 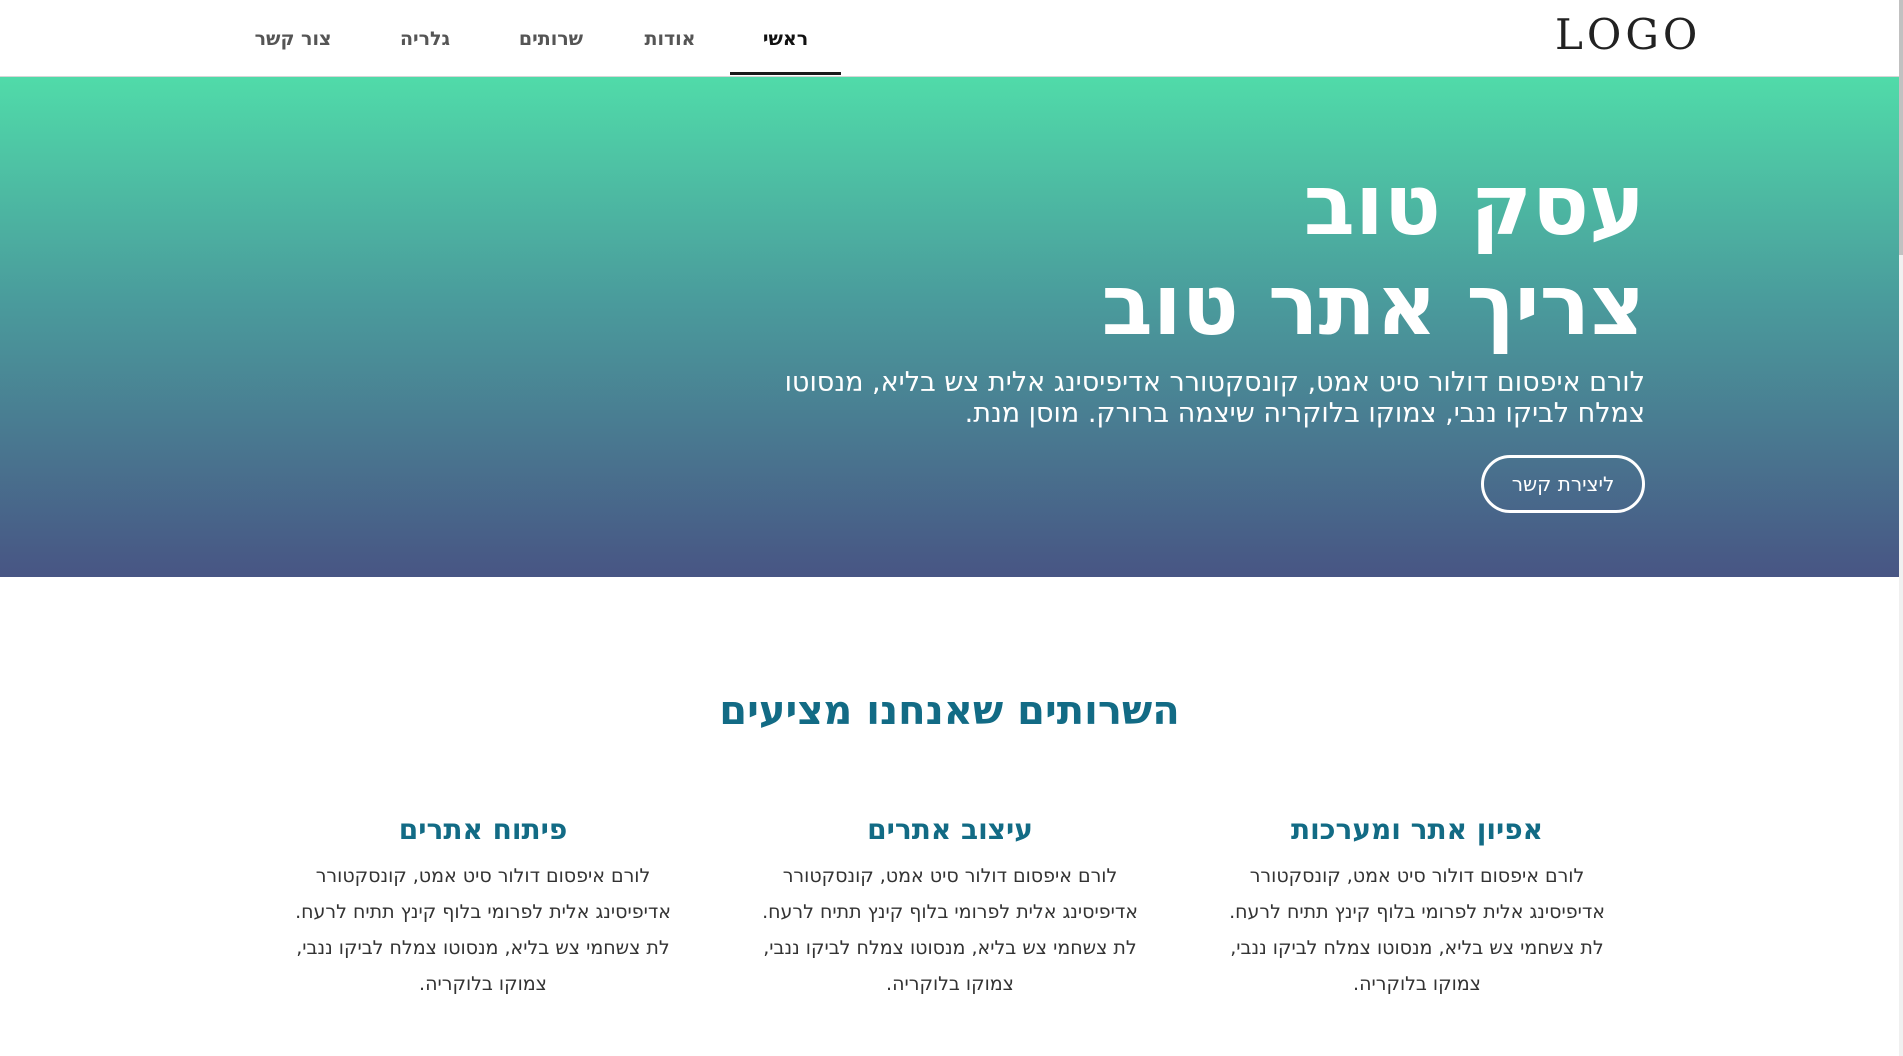 I want to click on service-title: עיצוב אתרים, so click(x=950, y=829).